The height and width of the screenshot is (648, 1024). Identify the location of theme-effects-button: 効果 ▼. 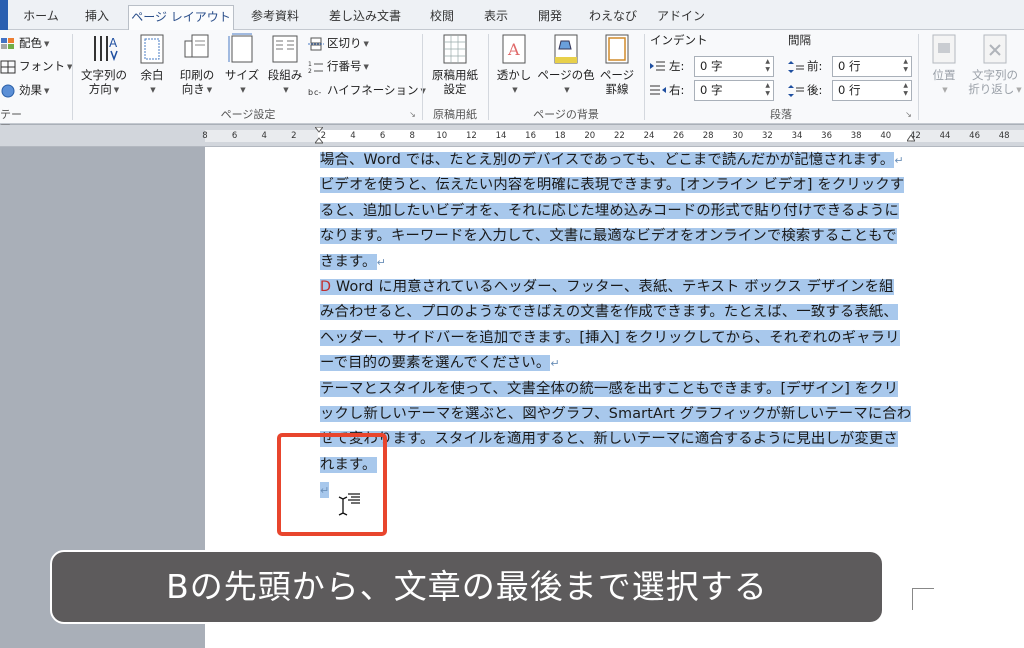
(24, 90).